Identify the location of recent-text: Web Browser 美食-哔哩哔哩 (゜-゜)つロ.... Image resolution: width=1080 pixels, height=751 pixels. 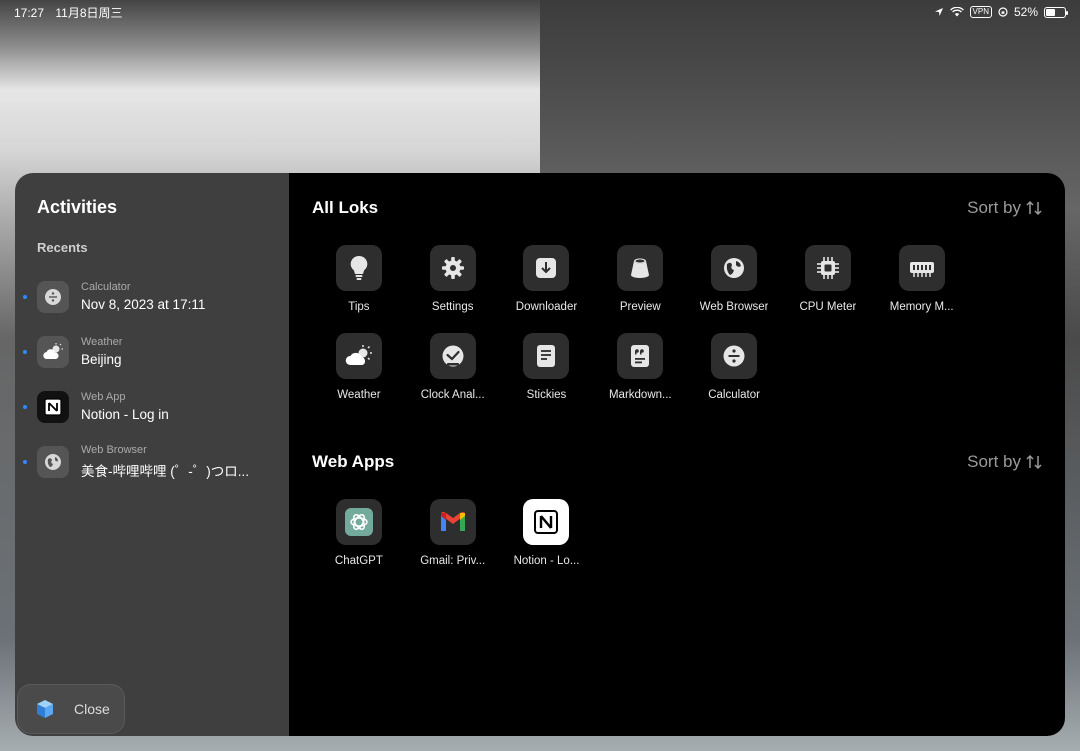
(165, 462).